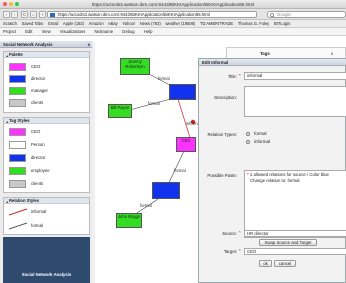 This screenshot has width=346, height=283. I want to click on node-label: Jeremy Robertson, so click(135, 64).